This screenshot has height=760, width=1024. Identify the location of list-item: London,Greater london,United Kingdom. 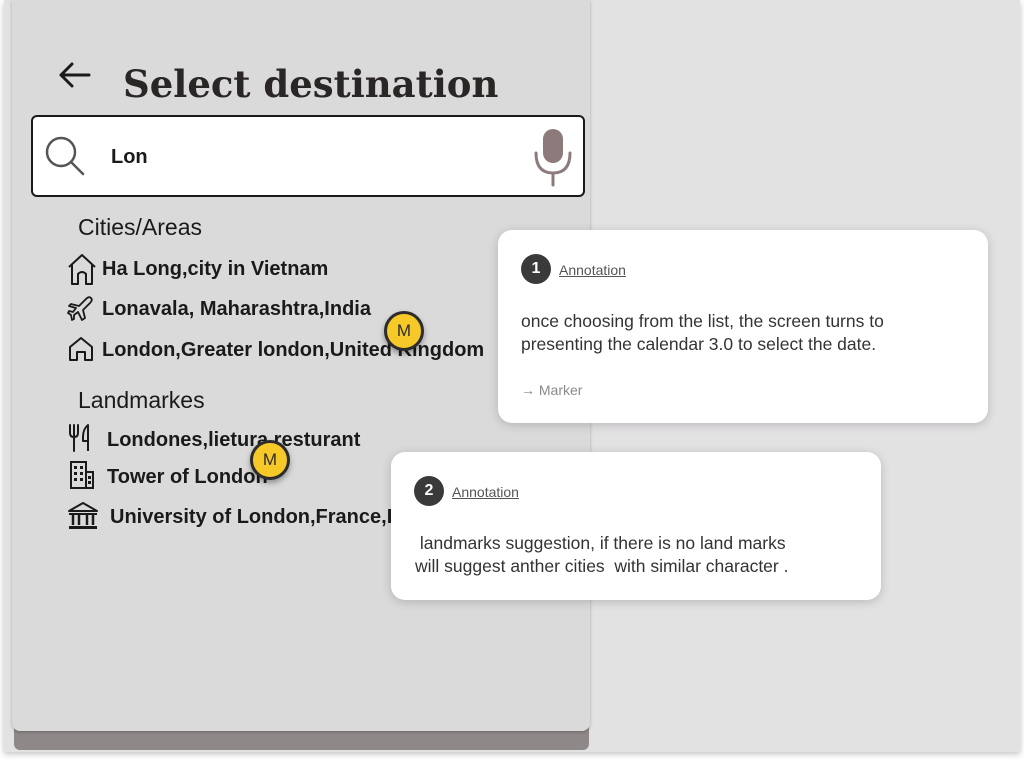
(306, 350).